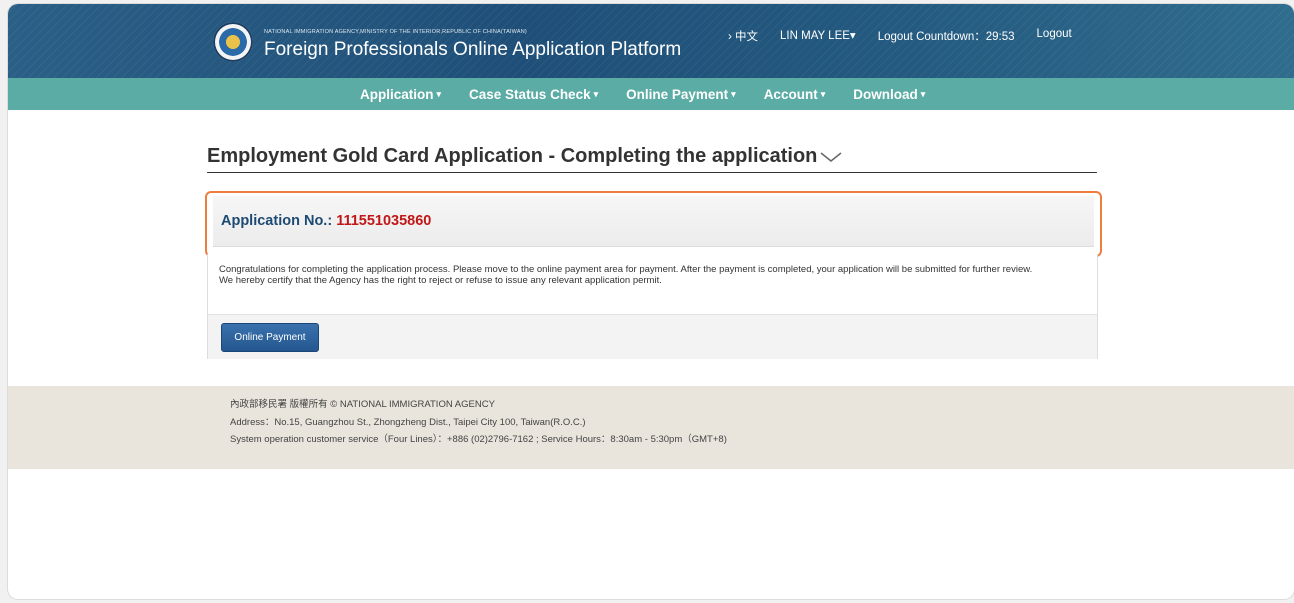  What do you see at coordinates (384, 221) in the screenshot?
I see `application-number-value: 111551035860` at bounding box center [384, 221].